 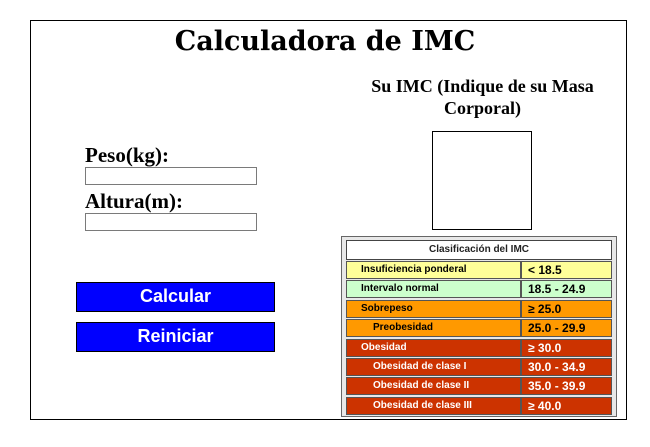 I want to click on bmi-category-cell: Insuficiencia ponderal, so click(x=433, y=270).